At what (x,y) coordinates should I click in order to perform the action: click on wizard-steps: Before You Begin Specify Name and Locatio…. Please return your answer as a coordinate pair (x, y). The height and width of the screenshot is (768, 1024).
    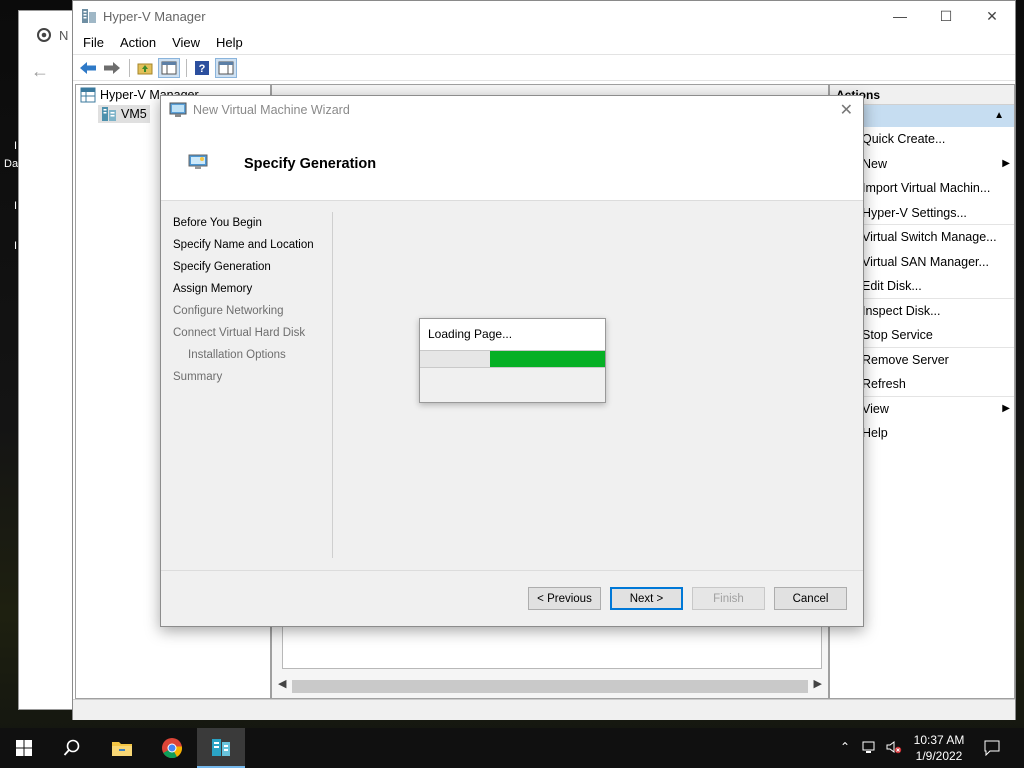
    Looking at the image, I should click on (253, 302).